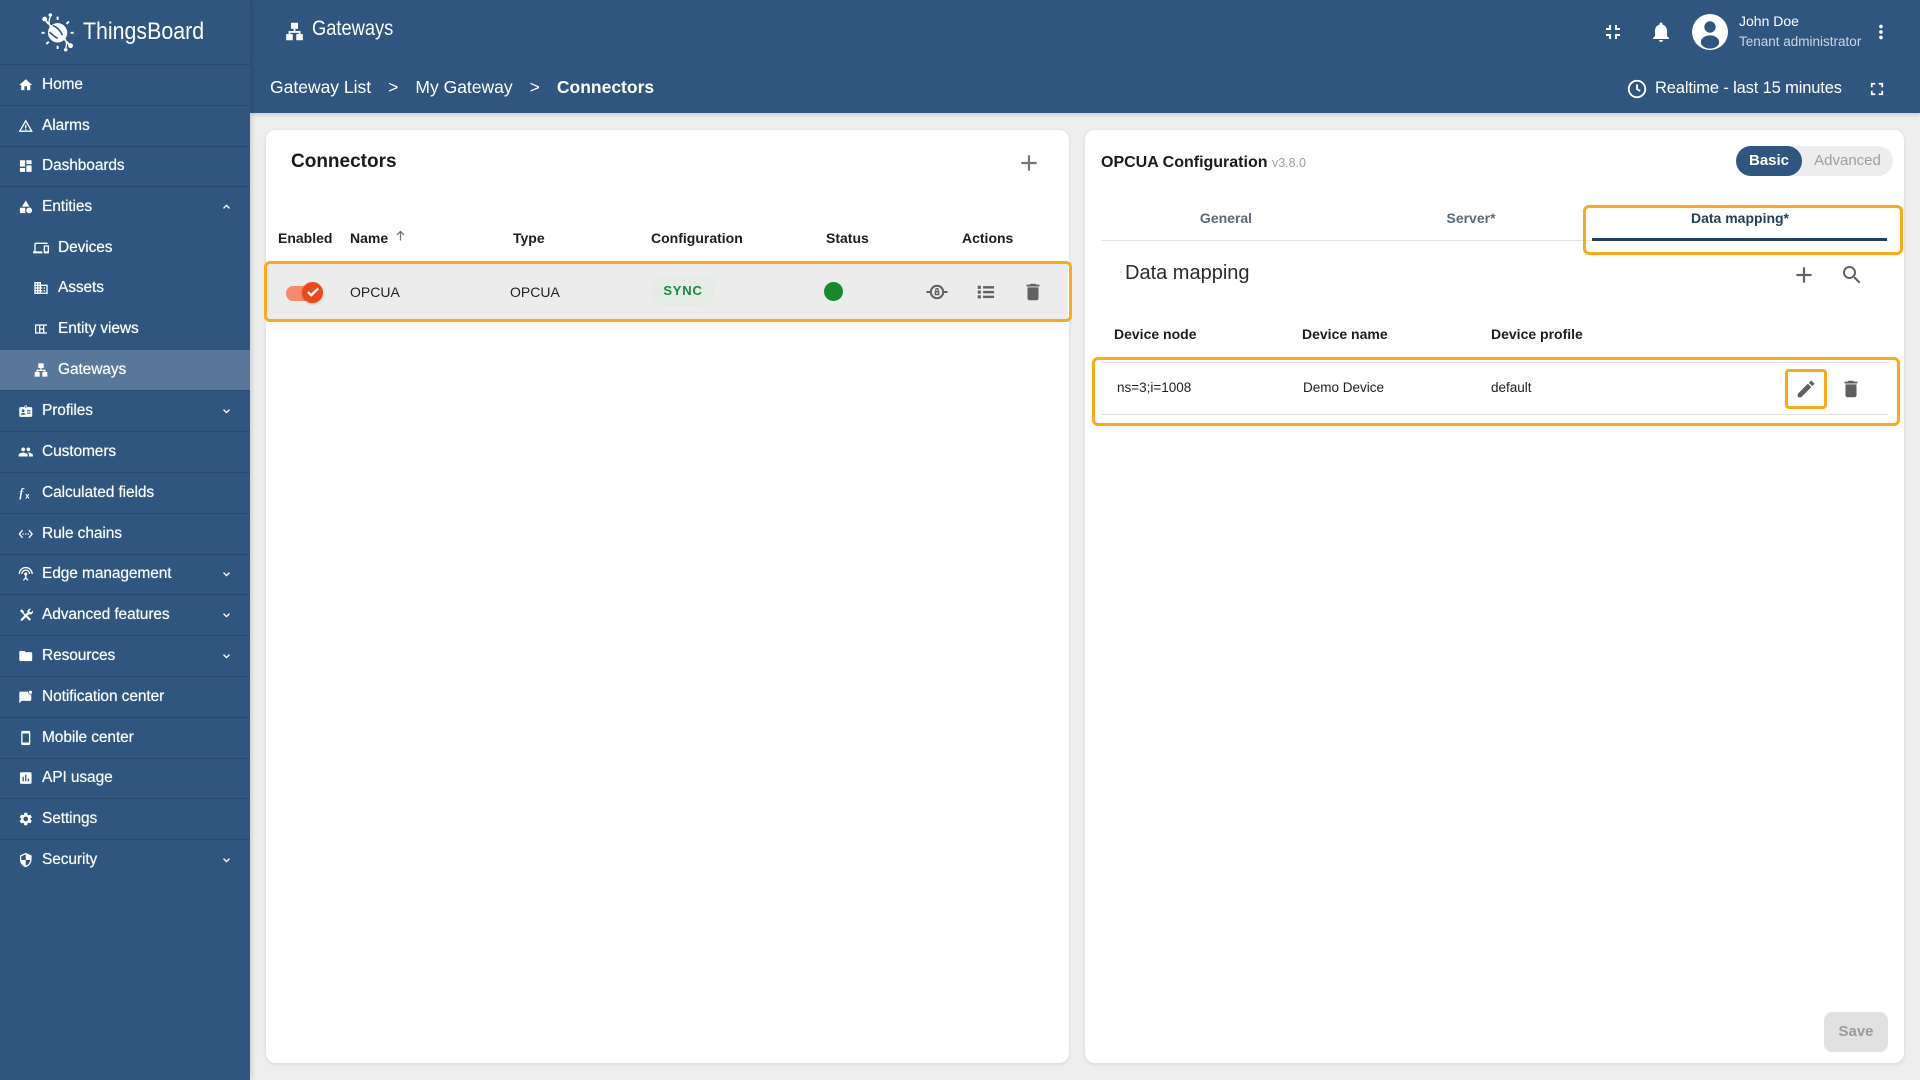  What do you see at coordinates (27, 495) in the screenshot?
I see `svg-text: x` at bounding box center [27, 495].